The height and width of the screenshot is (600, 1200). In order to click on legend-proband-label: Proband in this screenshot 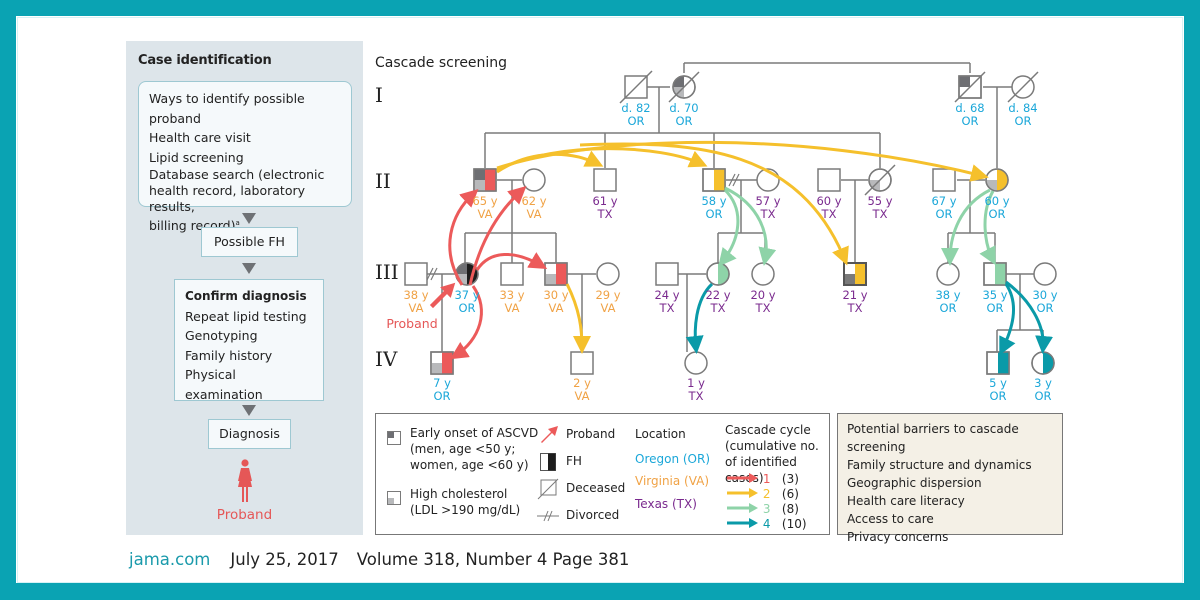, I will do `click(591, 434)`.